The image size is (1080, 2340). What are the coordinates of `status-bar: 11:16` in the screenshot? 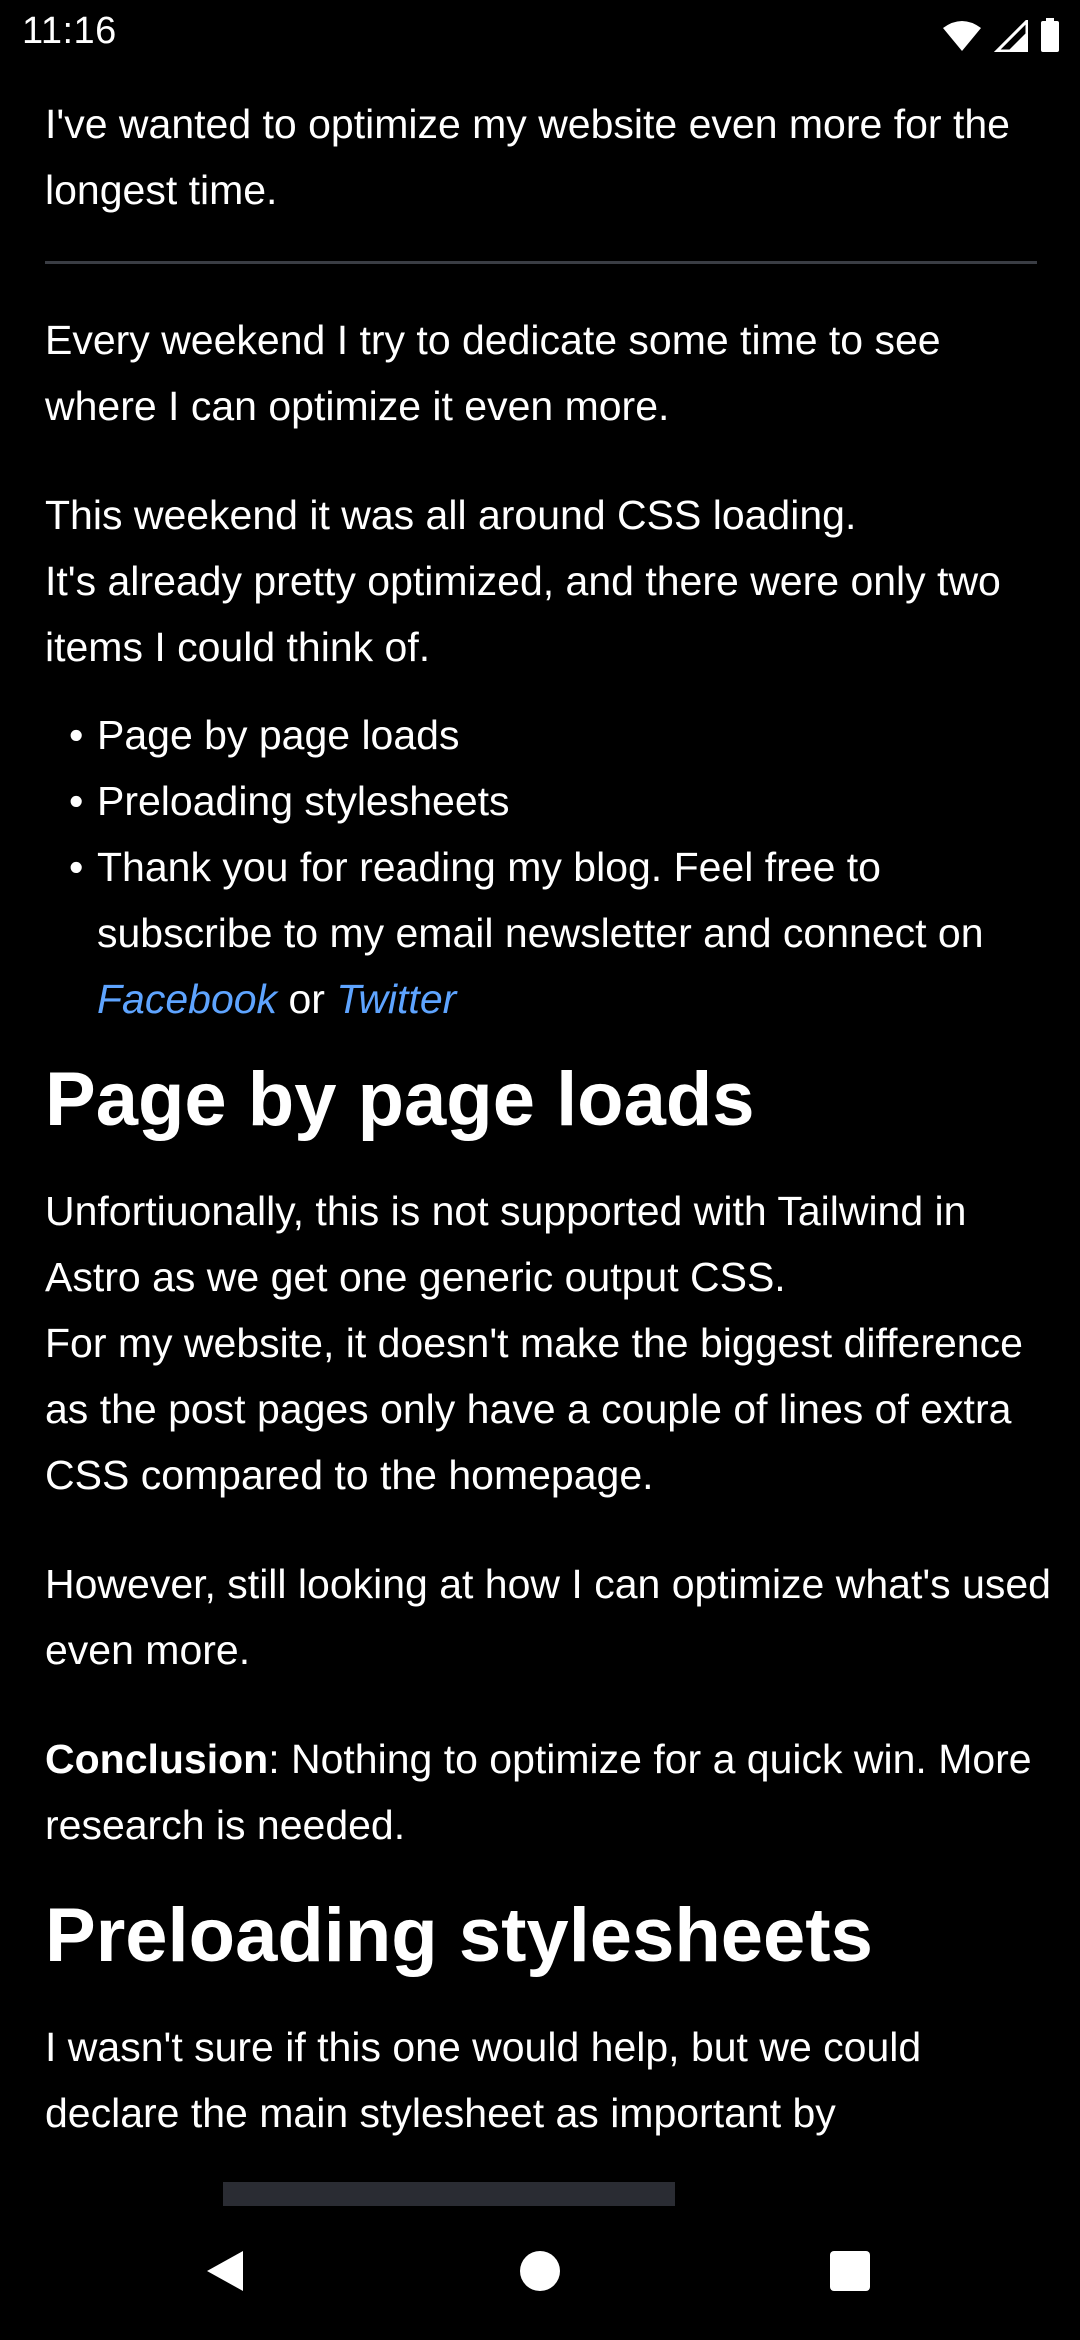 It's located at (540, 33).